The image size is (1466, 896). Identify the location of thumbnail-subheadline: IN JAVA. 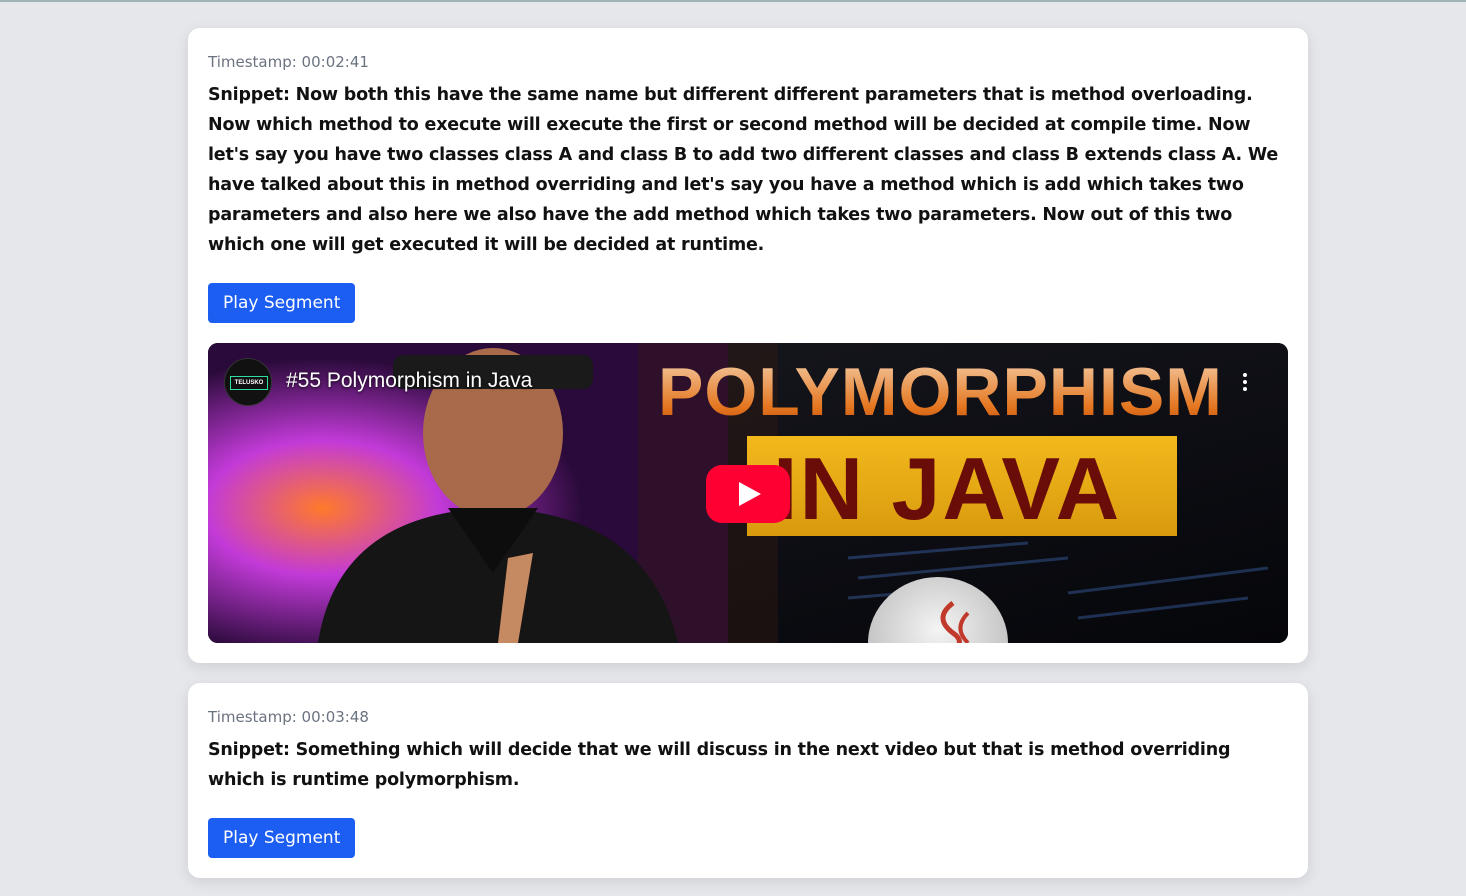
(947, 488).